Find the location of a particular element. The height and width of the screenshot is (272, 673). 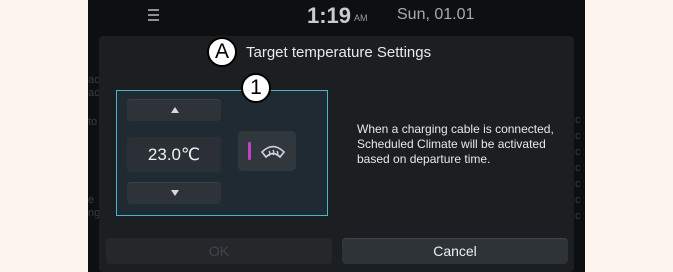

temperature-up-button is located at coordinates (174, 110).